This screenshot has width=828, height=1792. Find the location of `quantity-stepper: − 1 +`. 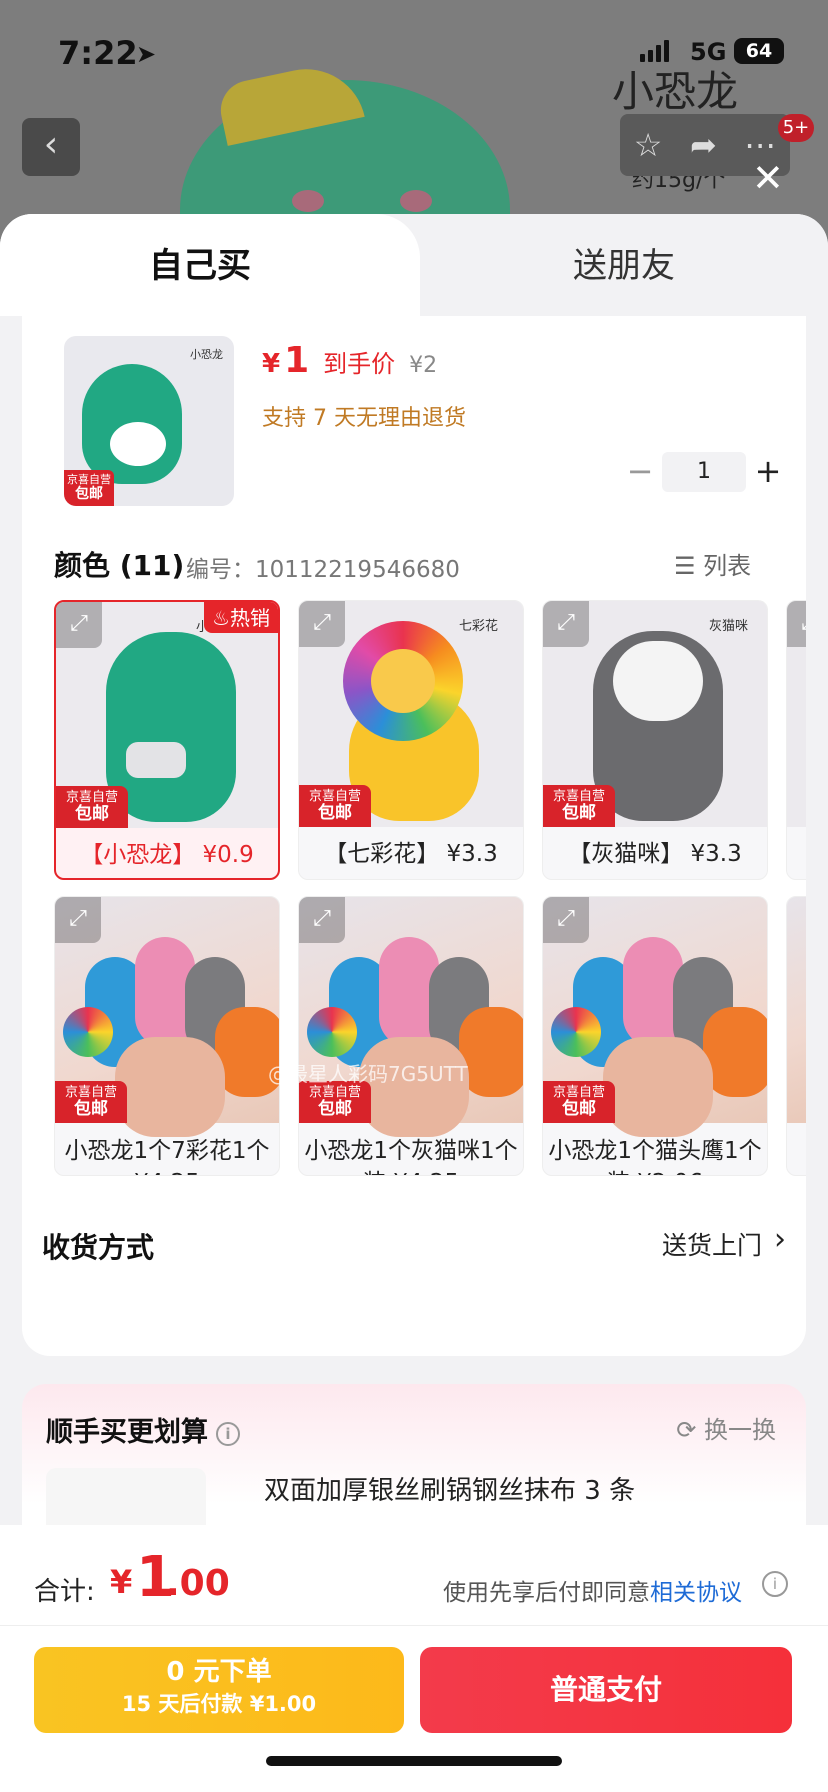

quantity-stepper: − 1 + is located at coordinates (704, 472).